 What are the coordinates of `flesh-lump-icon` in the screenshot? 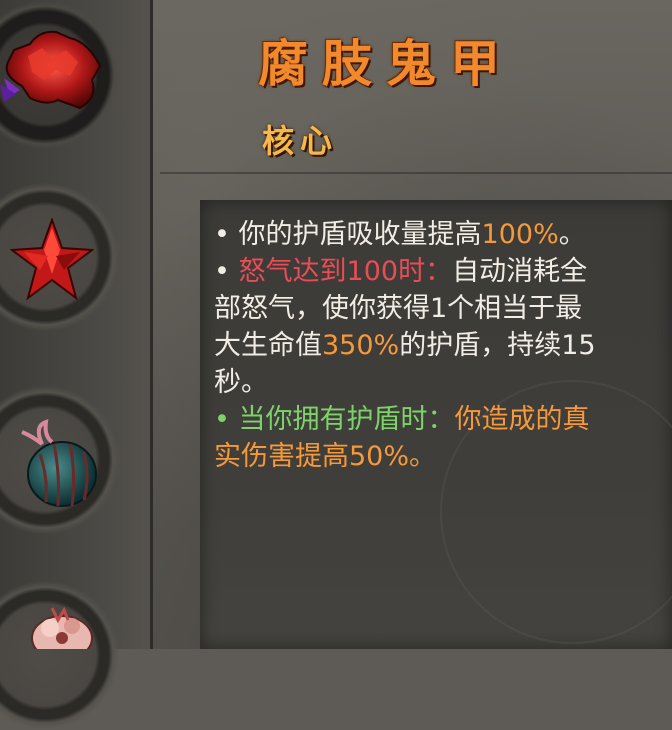 It's located at (62, 632).